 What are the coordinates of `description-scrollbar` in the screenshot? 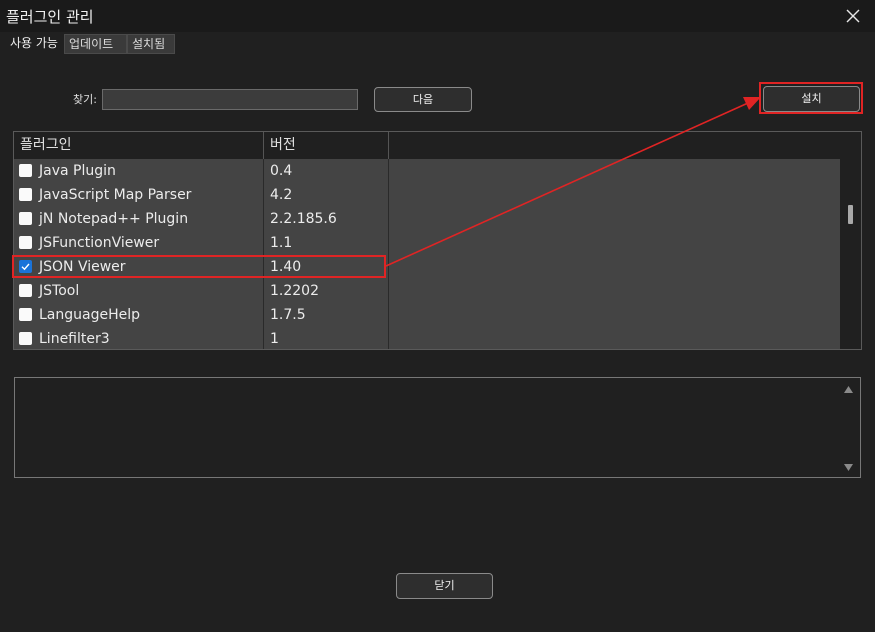 It's located at (848, 427).